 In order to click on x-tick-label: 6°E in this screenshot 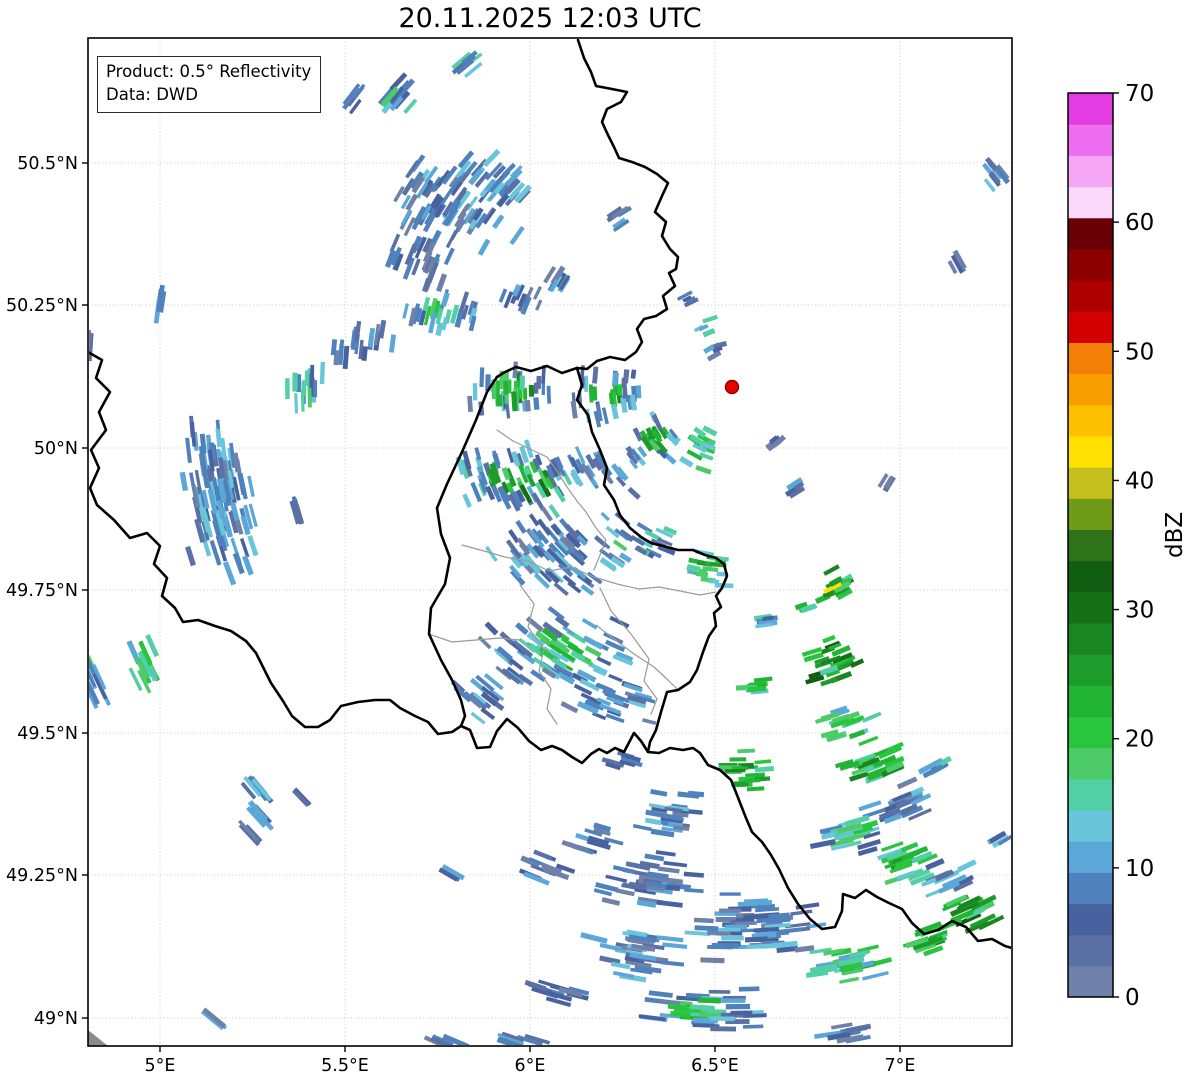, I will do `click(530, 1066)`.